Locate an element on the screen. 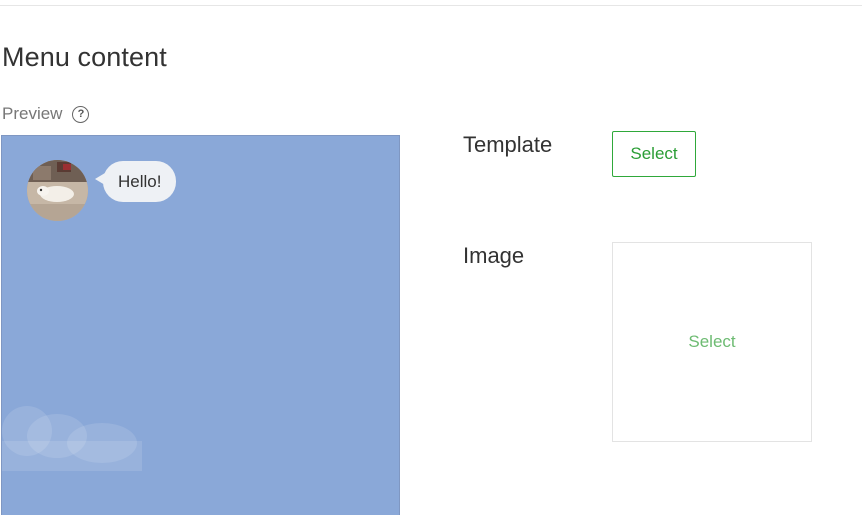 Image resolution: width=862 pixels, height=515 pixels. top-divider is located at coordinates (431, 5).